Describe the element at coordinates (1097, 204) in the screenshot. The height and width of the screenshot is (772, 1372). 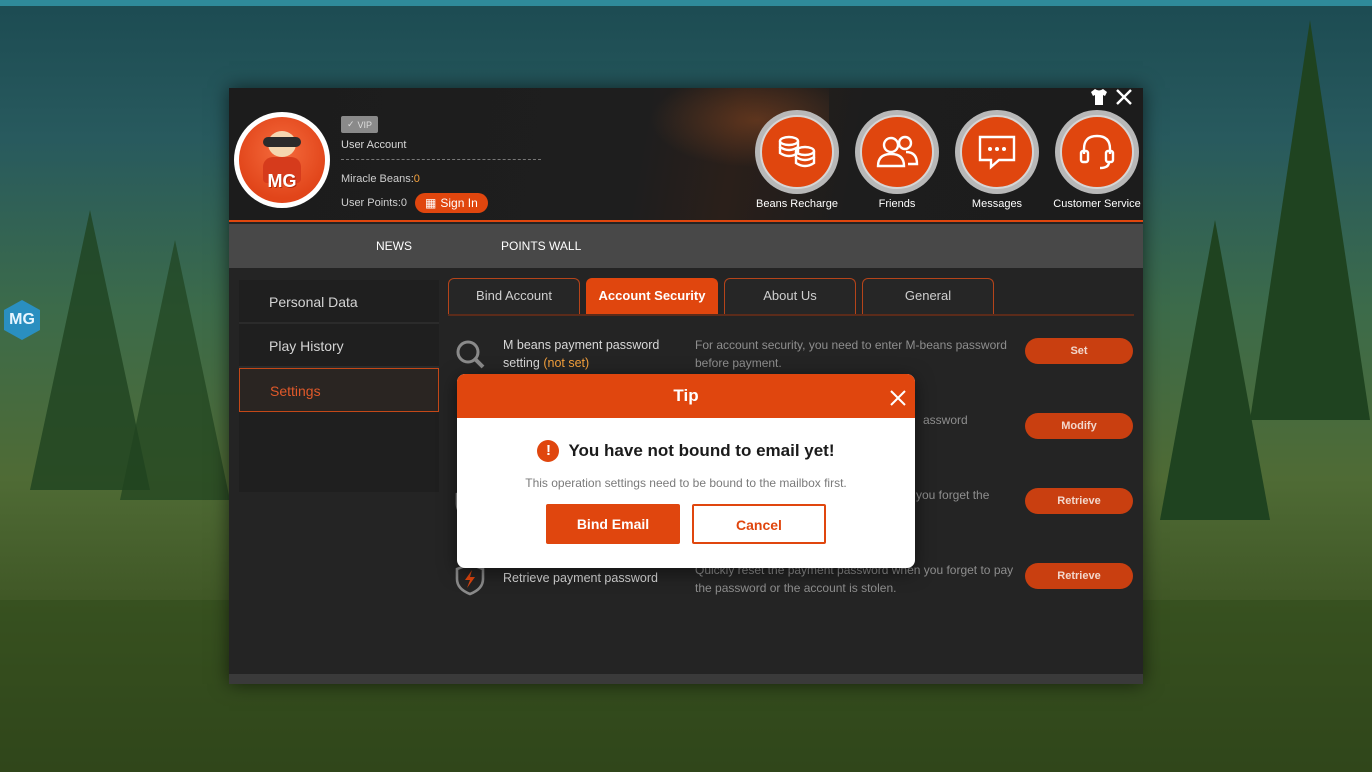
I see `shortcut-label: Customer Service` at that location.